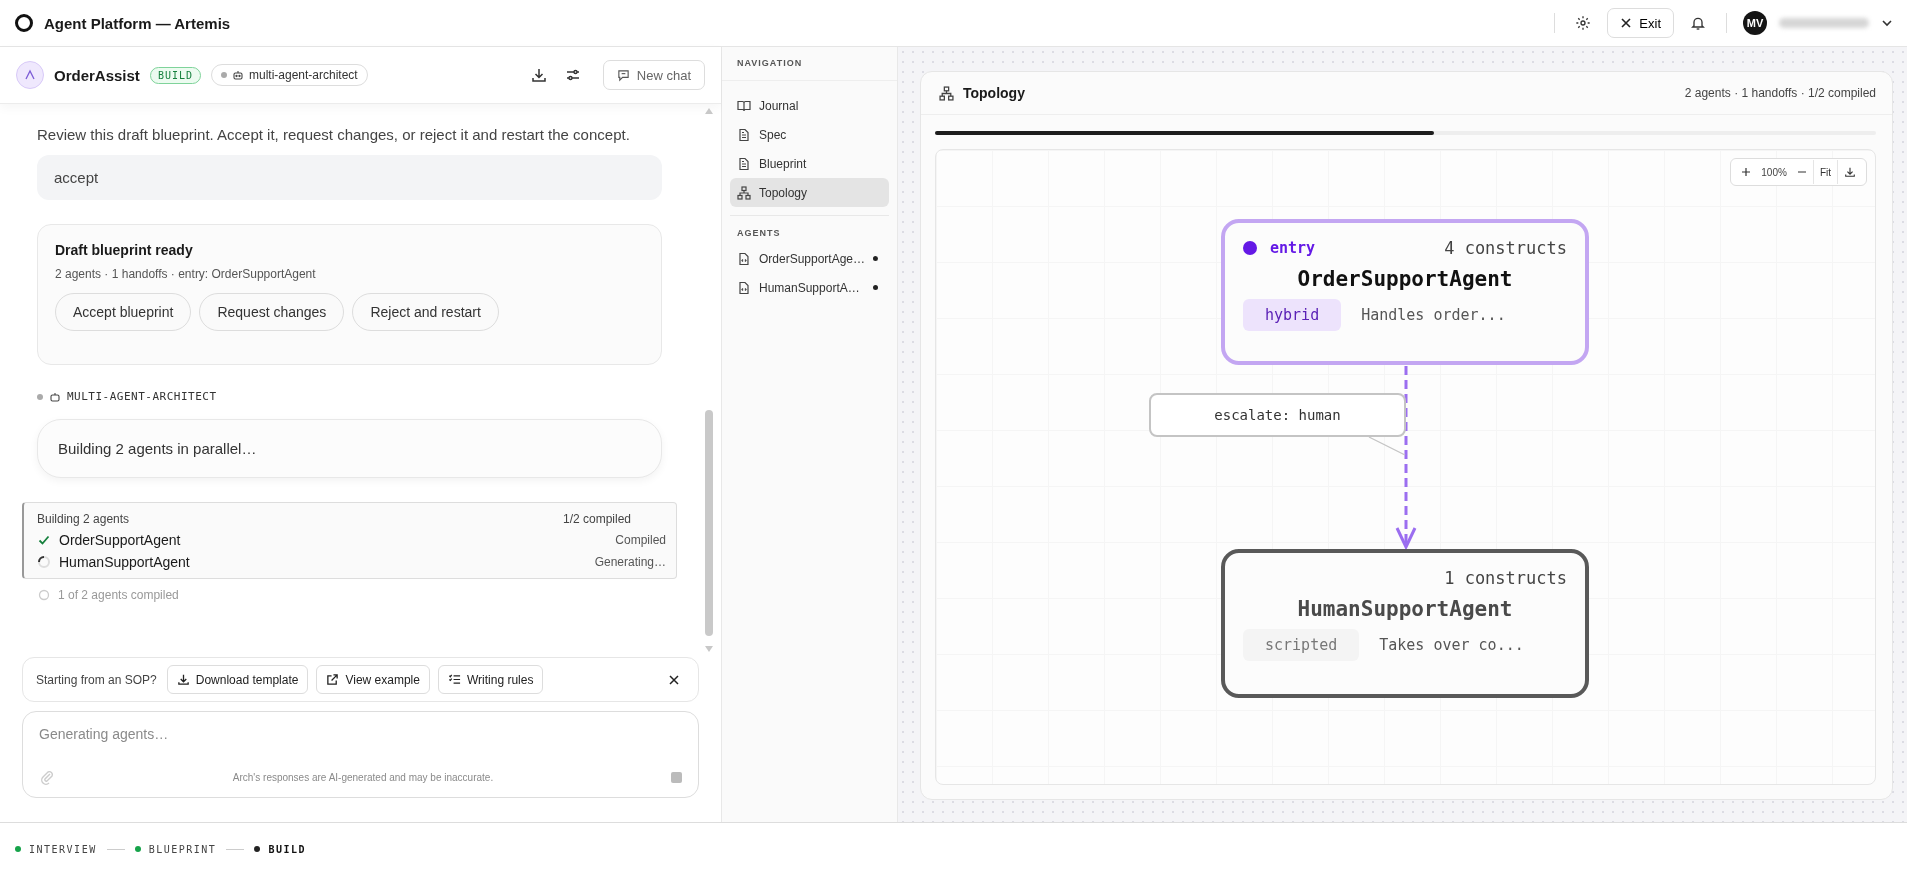  Describe the element at coordinates (333, 679) in the screenshot. I see `external-link-icon` at that location.